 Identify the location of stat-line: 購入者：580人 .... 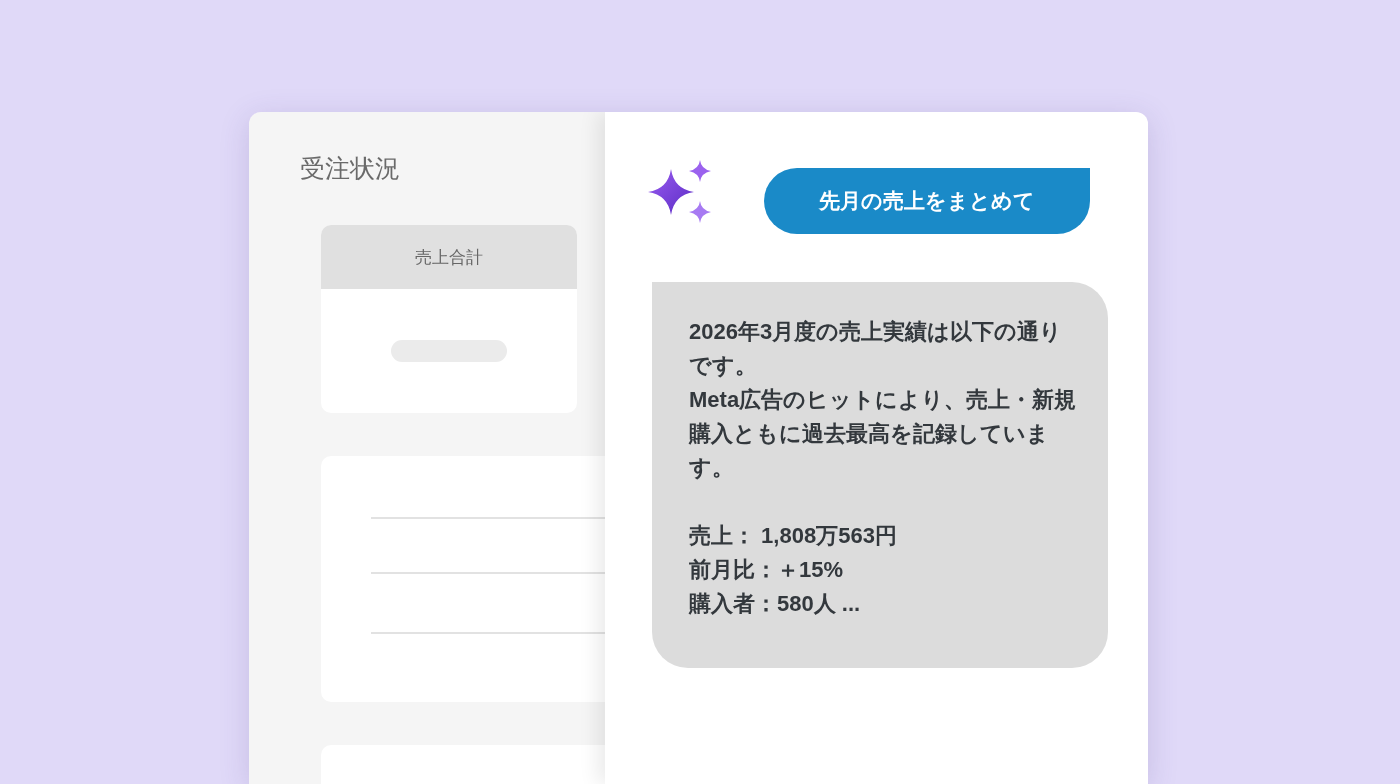
(775, 604).